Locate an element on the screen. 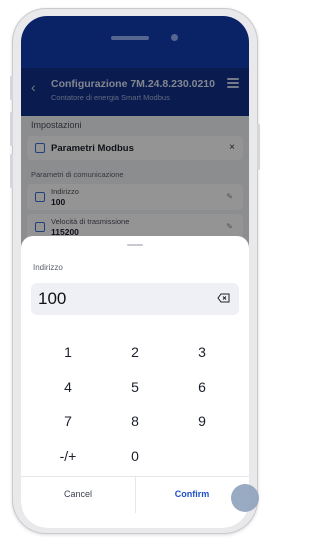 The height and width of the screenshot is (542, 320). value-text: 100 is located at coordinates (52, 298).